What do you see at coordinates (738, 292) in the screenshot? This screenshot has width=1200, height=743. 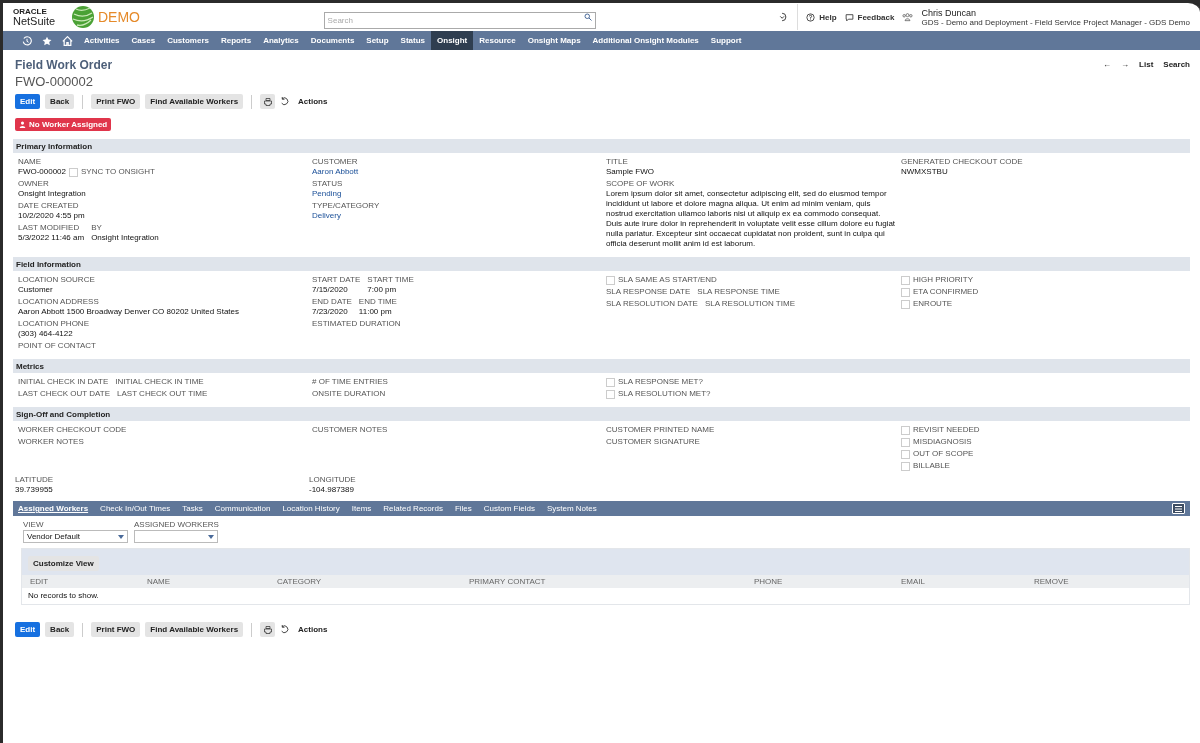 I see `field-label: SLA RESPONSE TIME` at bounding box center [738, 292].